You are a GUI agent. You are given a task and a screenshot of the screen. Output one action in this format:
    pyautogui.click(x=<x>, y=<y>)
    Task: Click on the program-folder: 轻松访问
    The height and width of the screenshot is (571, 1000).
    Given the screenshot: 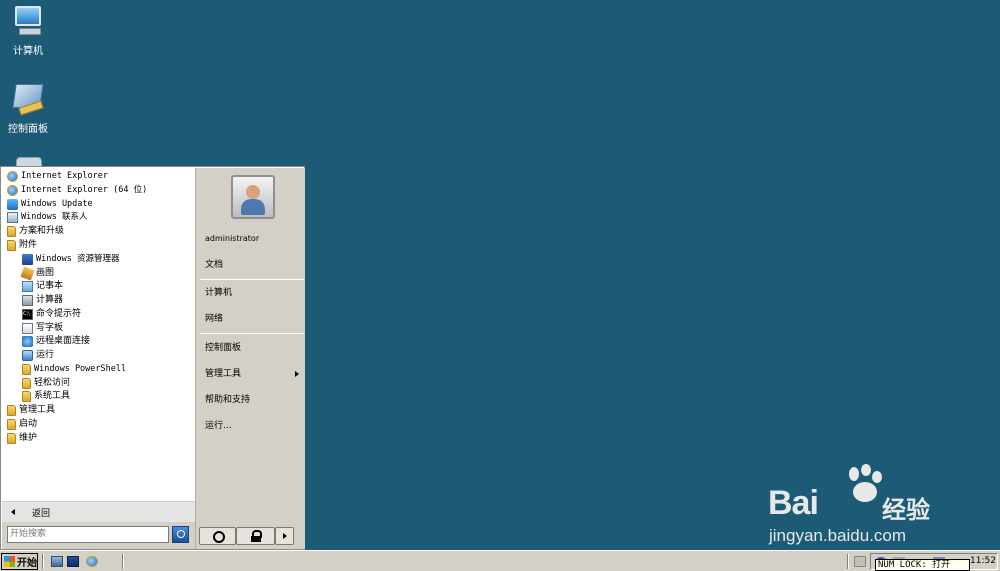 What is the action you would take?
    pyautogui.click(x=46, y=383)
    